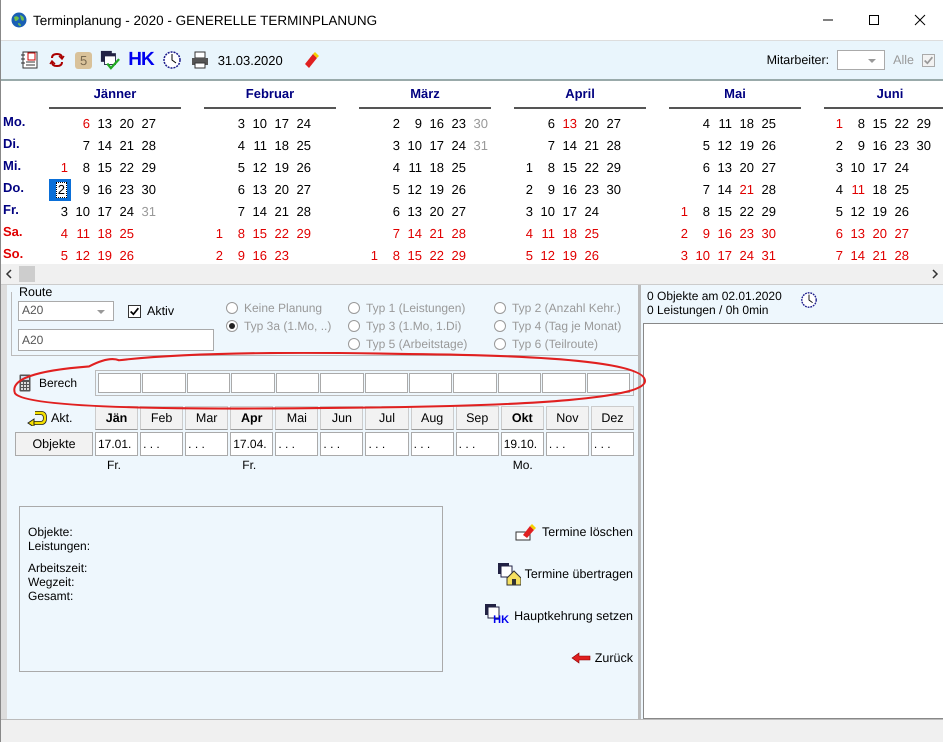  I want to click on calendar-day: 30, so click(148, 190).